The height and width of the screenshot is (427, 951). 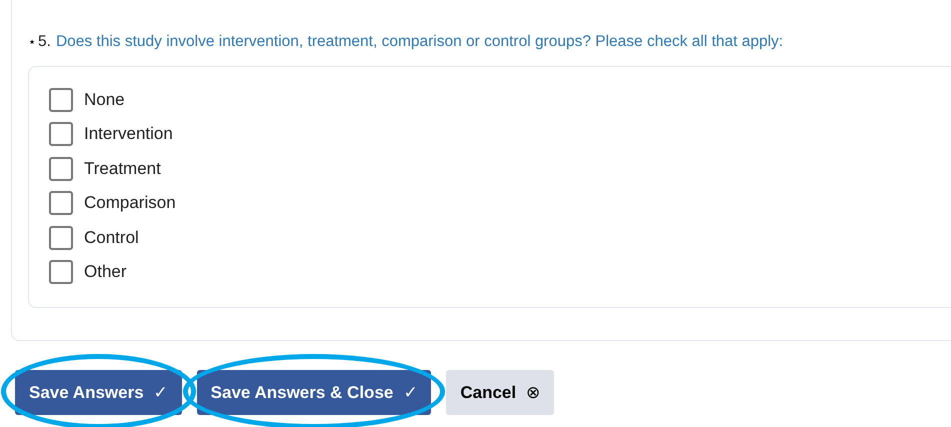 I want to click on required-star-icon: ⋆, so click(x=32, y=42).